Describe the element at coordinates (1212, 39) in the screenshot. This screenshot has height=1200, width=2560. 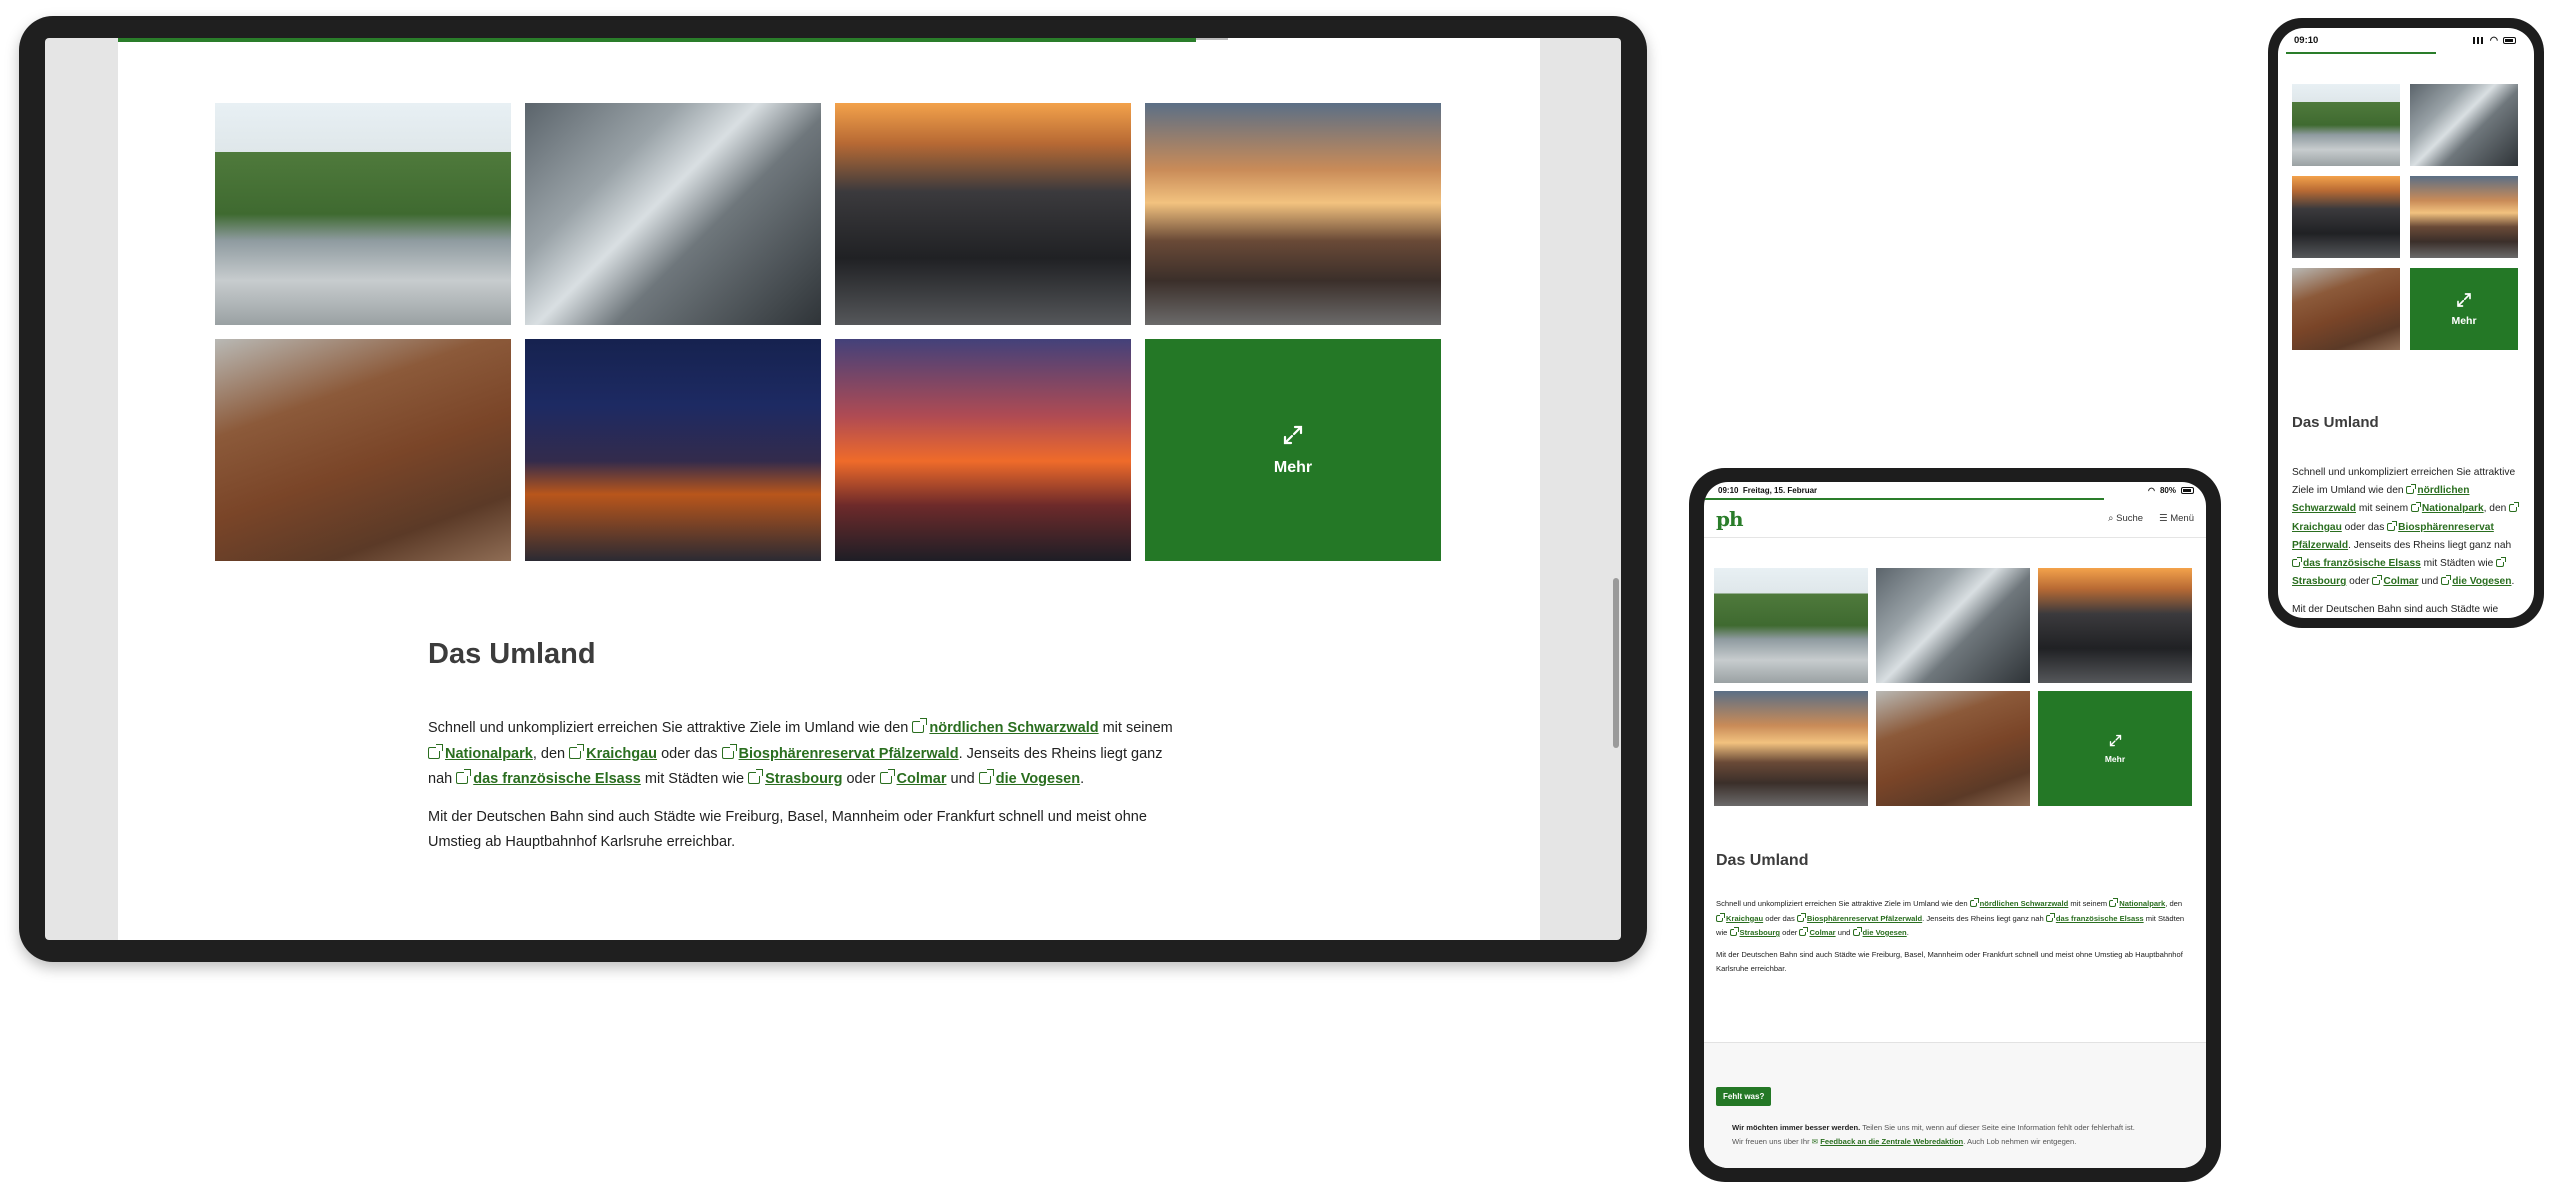
I see `reading-progress-track` at that location.